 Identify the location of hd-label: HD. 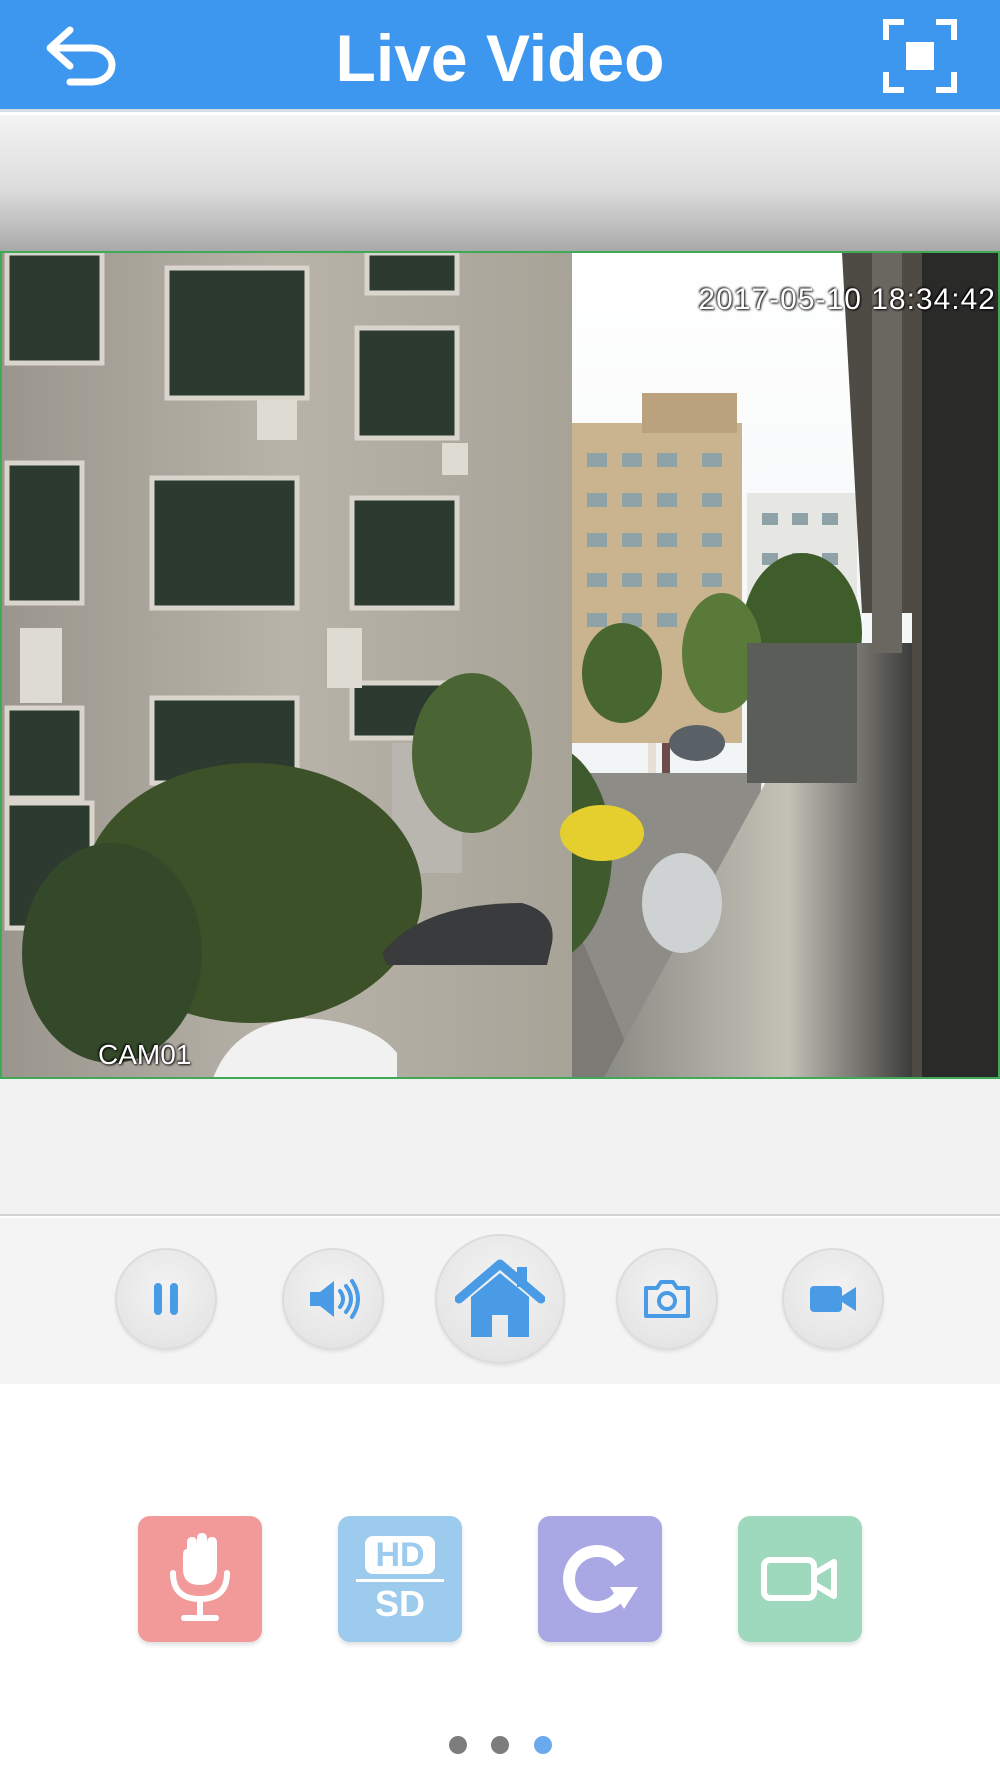
(400, 1554).